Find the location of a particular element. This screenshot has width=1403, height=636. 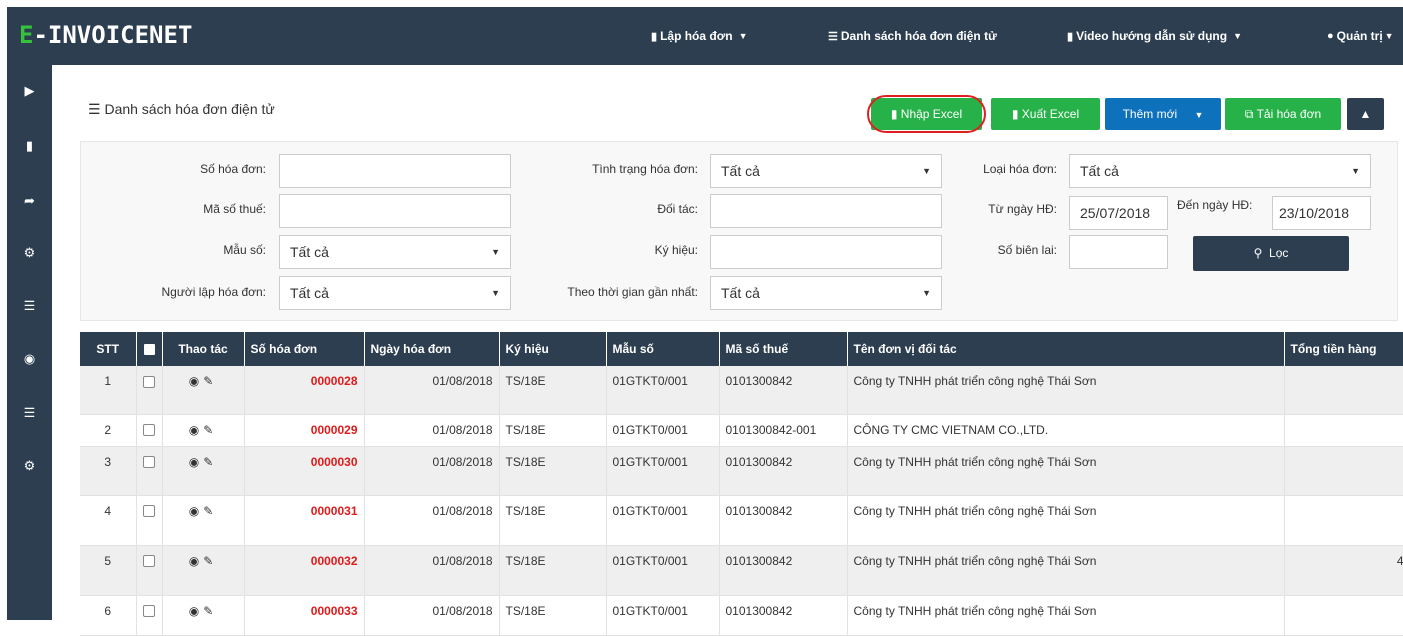

search-icon: ⚲ is located at coordinates (1258, 253).